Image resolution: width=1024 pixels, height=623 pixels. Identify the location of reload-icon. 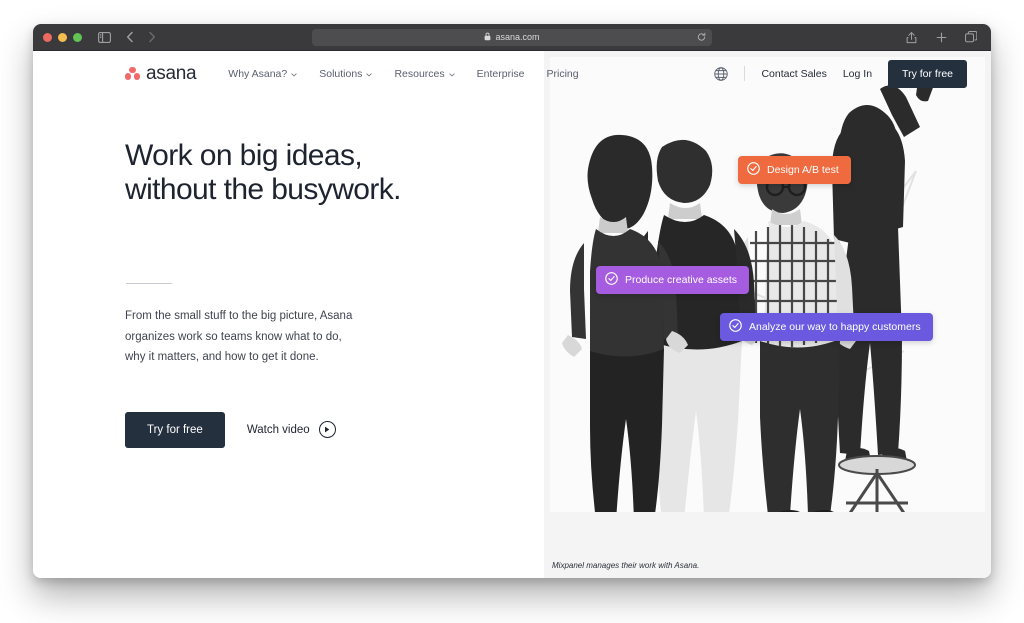
(701, 37).